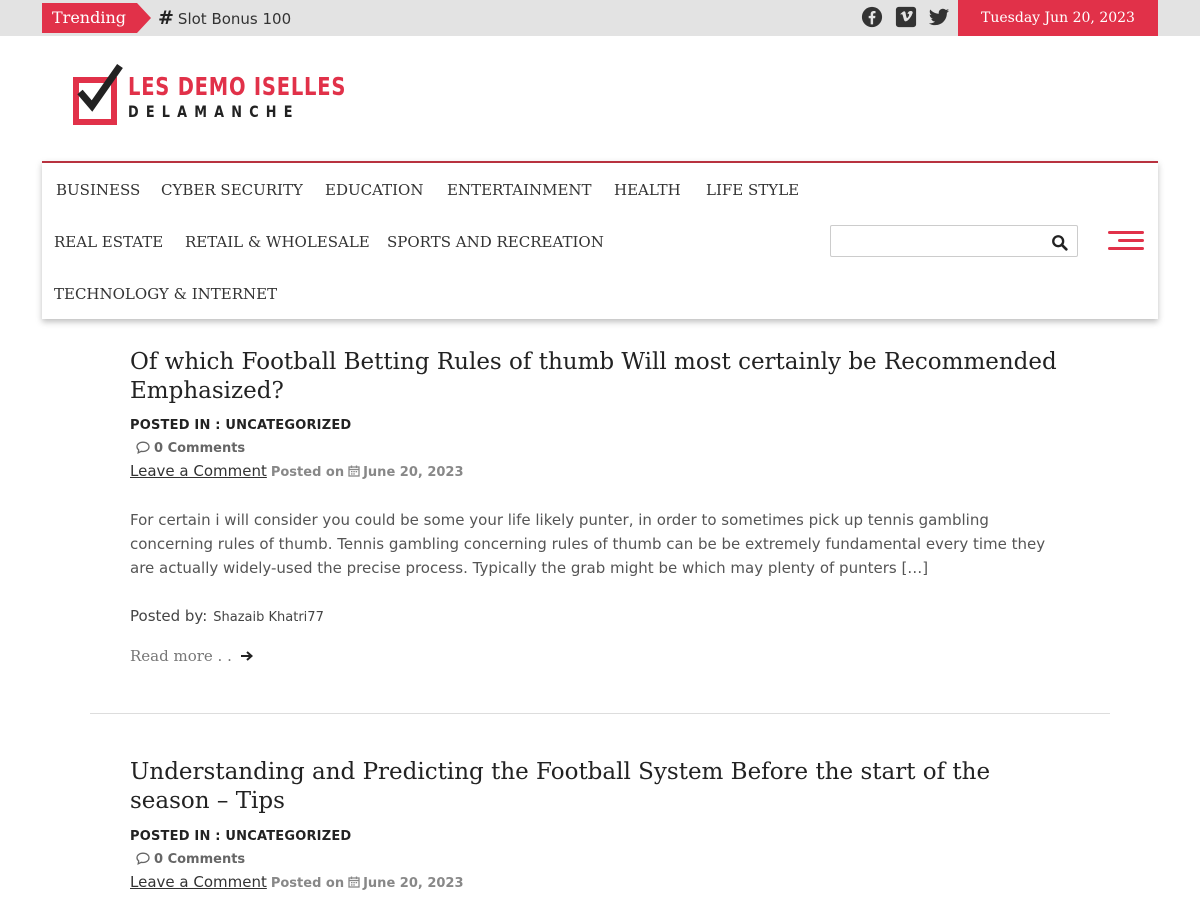  I want to click on trending-item-label: Slot Bonus 100, so click(234, 19).